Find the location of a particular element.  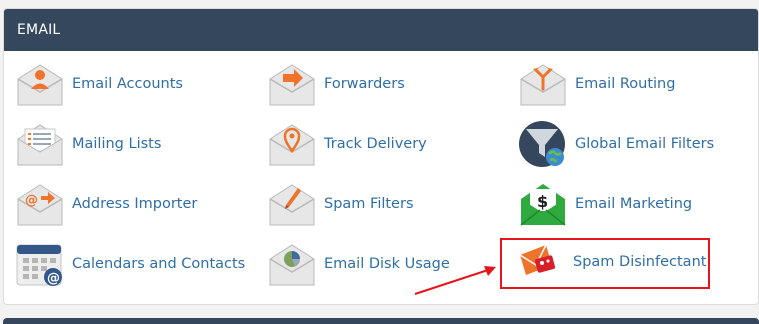

forwarders-item: Forwarders is located at coordinates (336, 84).